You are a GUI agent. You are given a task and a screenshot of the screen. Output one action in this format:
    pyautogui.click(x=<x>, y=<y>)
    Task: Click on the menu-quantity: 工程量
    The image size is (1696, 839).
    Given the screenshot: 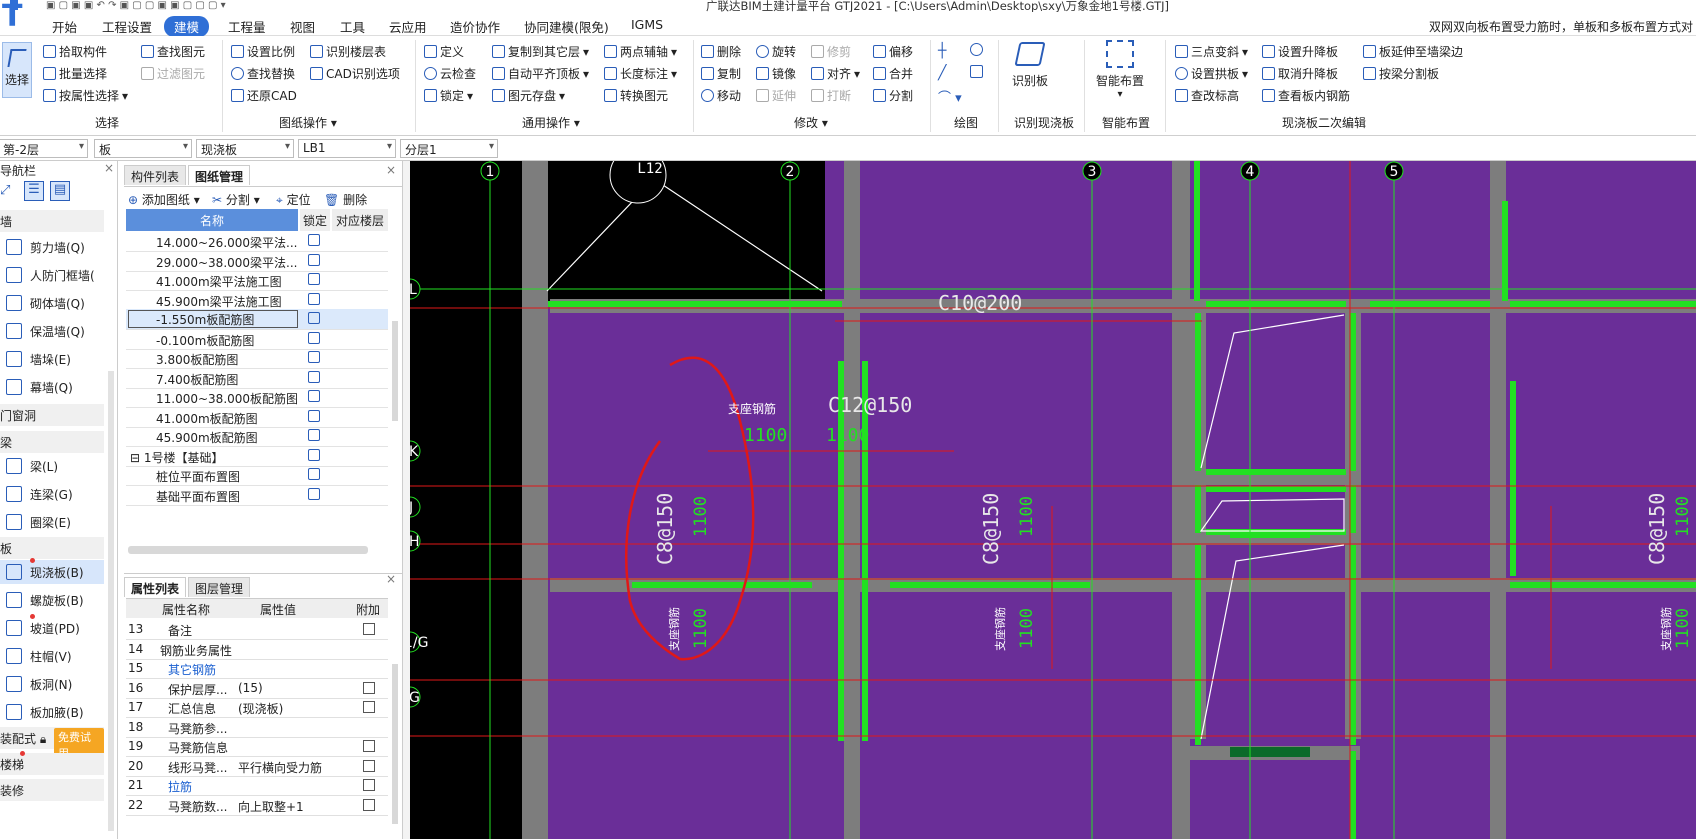 What is the action you would take?
    pyautogui.click(x=247, y=26)
    